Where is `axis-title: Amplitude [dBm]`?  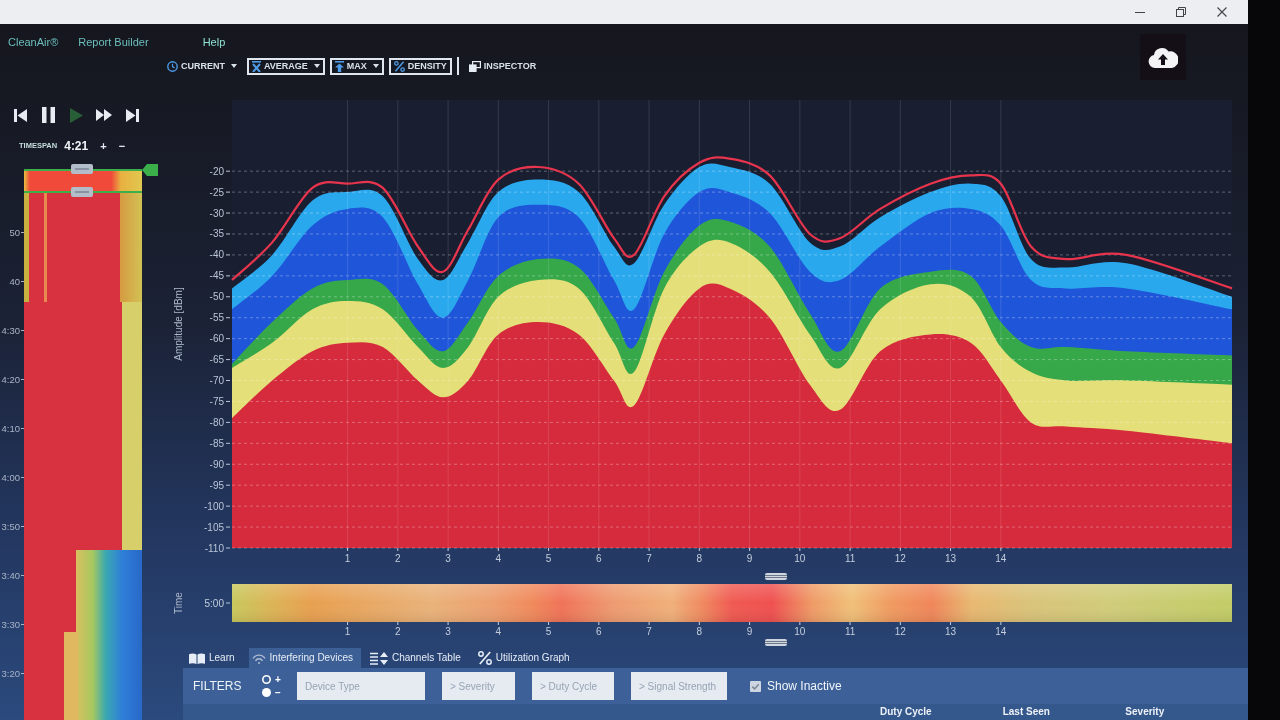 axis-title: Amplitude [dBm] is located at coordinates (178, 324).